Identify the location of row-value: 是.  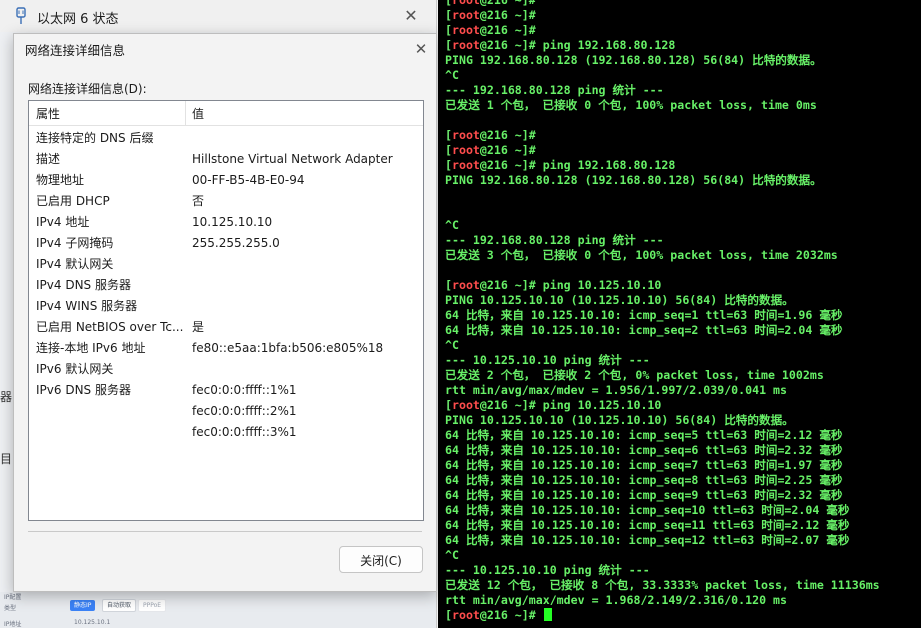
(198, 327).